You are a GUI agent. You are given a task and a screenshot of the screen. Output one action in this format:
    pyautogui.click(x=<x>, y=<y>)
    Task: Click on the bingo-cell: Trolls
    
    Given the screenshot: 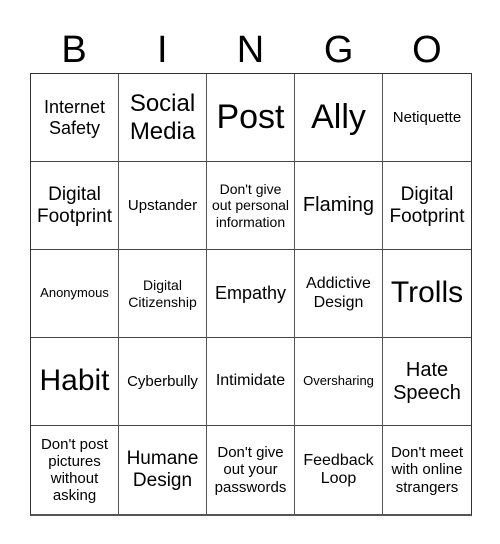 What is the action you would take?
    pyautogui.click(x=427, y=294)
    